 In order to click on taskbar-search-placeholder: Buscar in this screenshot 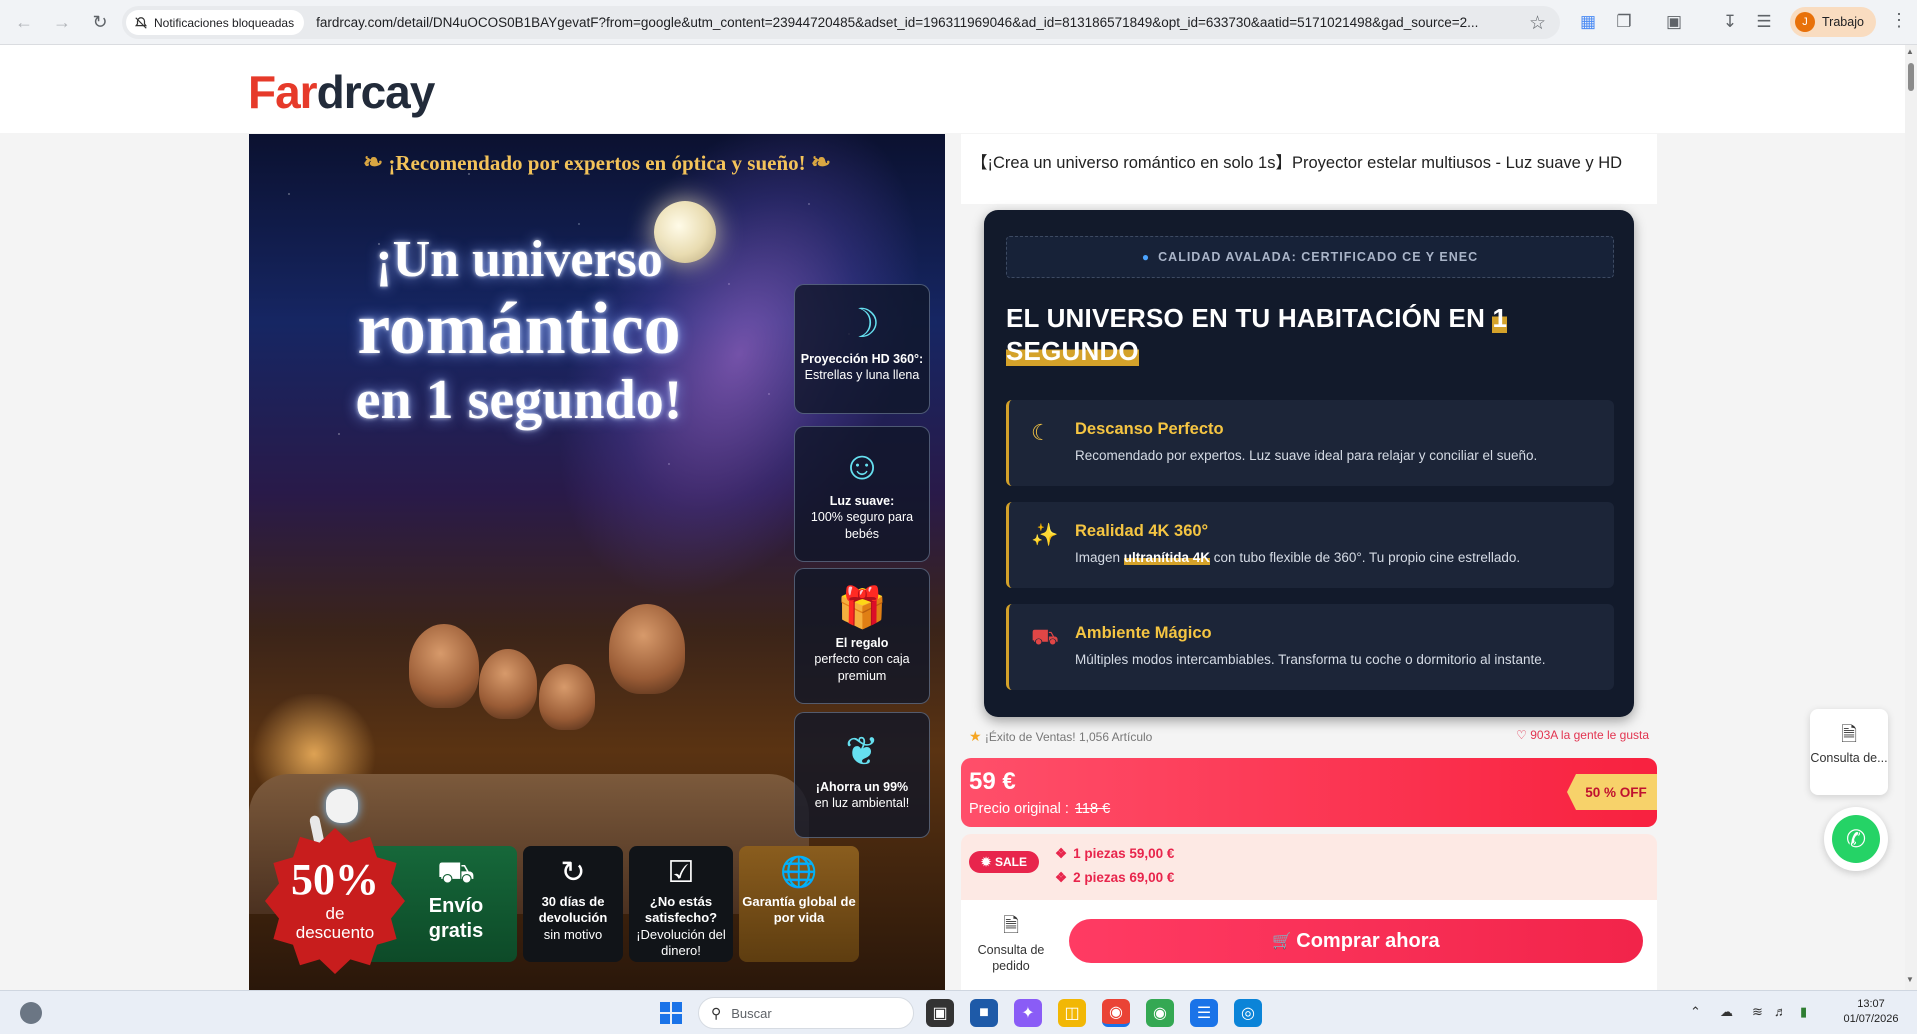, I will do `click(751, 1013)`.